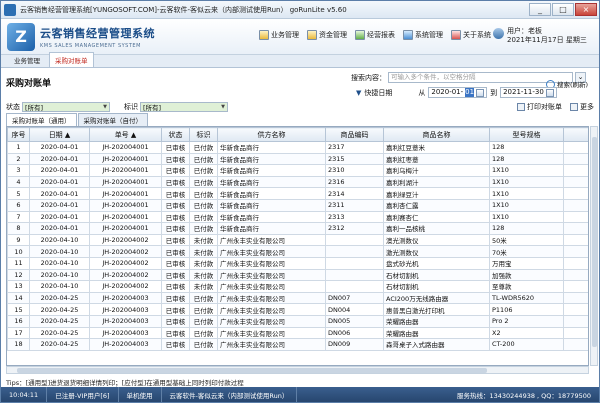 Image resolution: width=600 pixels, height=403 pixels. What do you see at coordinates (59, 240) in the screenshot?
I see `table-cell: 2020-04-10` at bounding box center [59, 240].